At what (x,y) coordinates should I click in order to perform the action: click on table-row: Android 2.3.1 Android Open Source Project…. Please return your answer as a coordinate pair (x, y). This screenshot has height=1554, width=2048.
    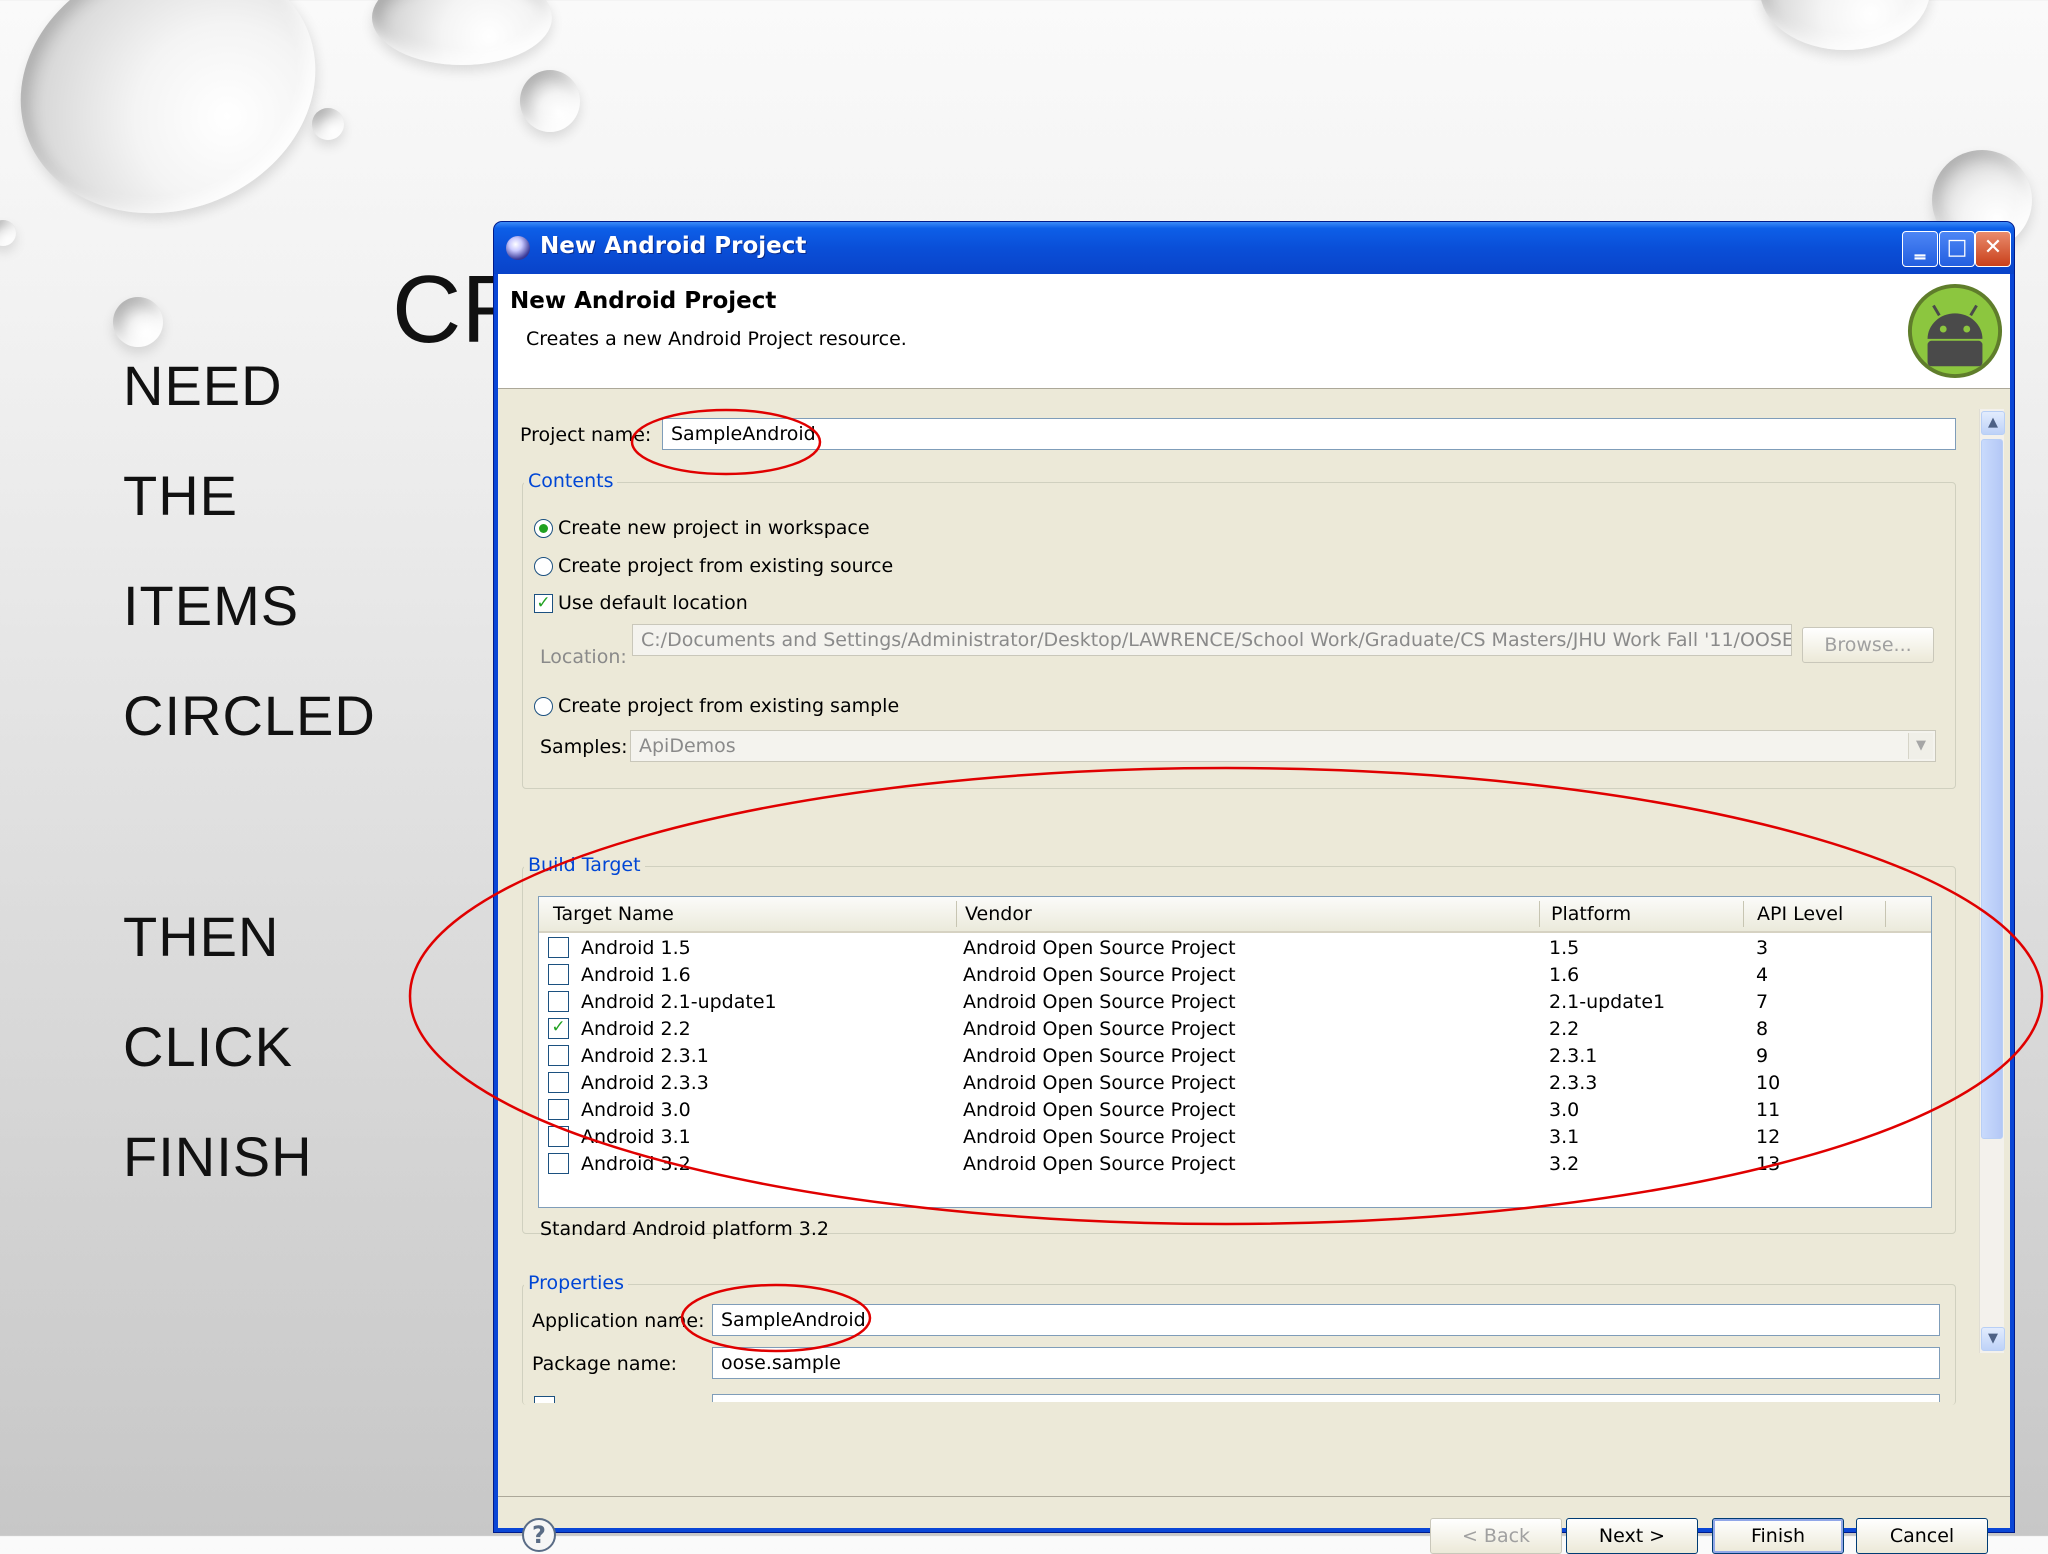
    Looking at the image, I should click on (1235, 1056).